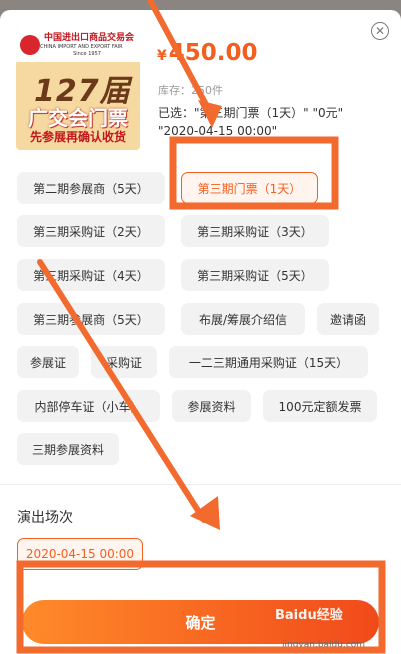  I want to click on baidu-watermark: Baidu经验, so click(309, 615).